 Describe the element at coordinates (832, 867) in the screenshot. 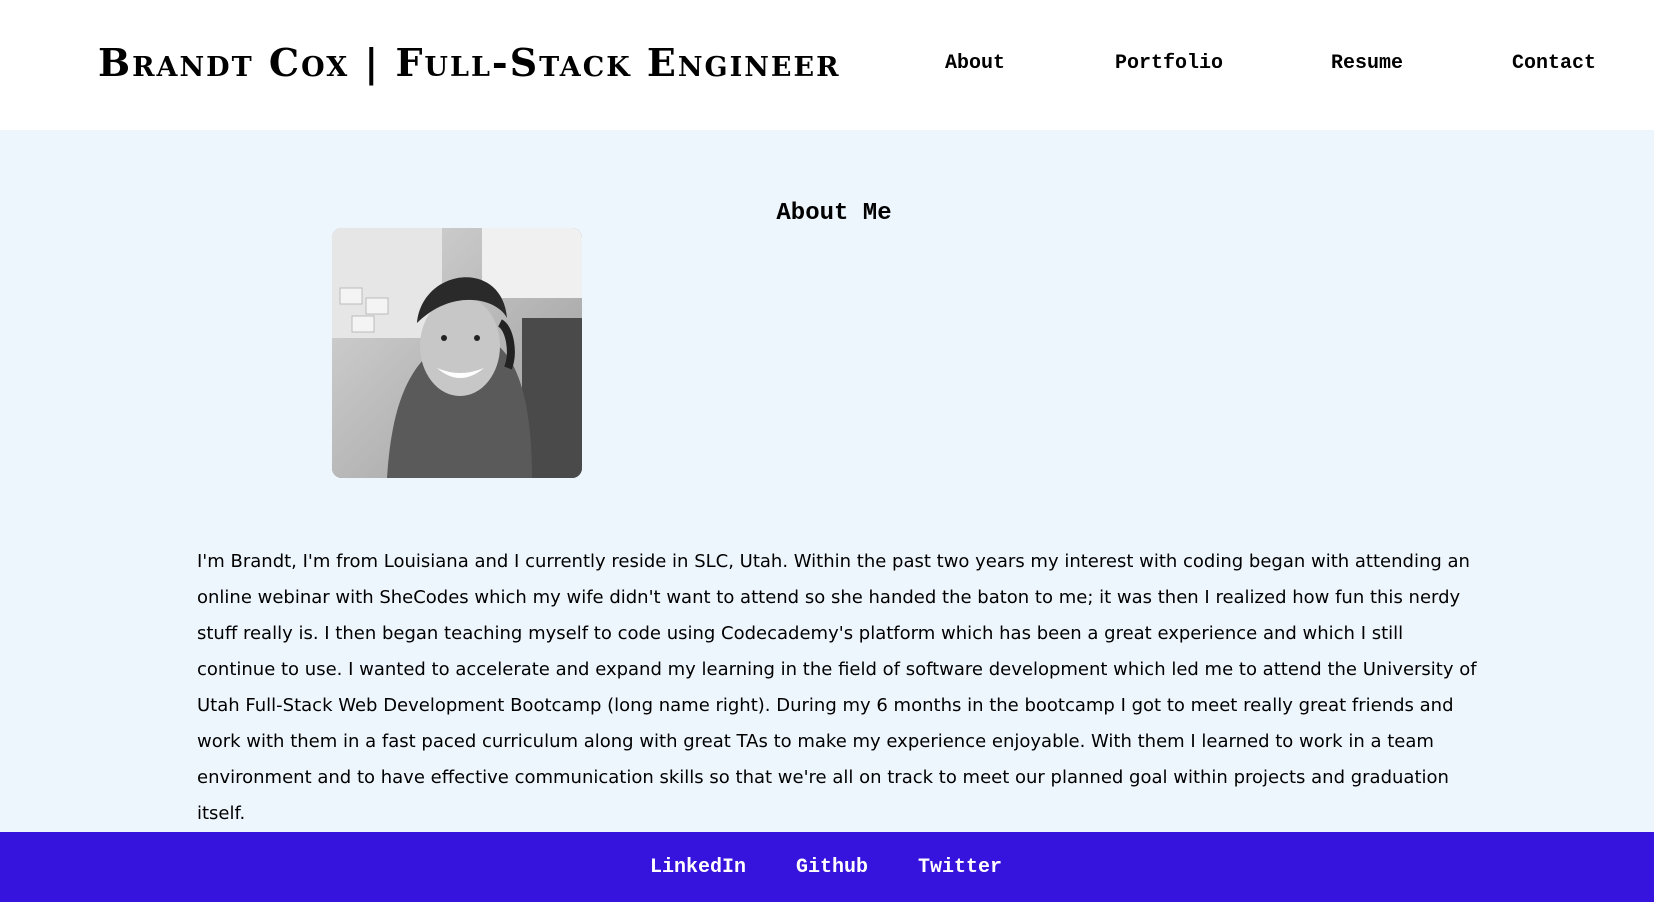

I see `footer-link-github: Github` at that location.